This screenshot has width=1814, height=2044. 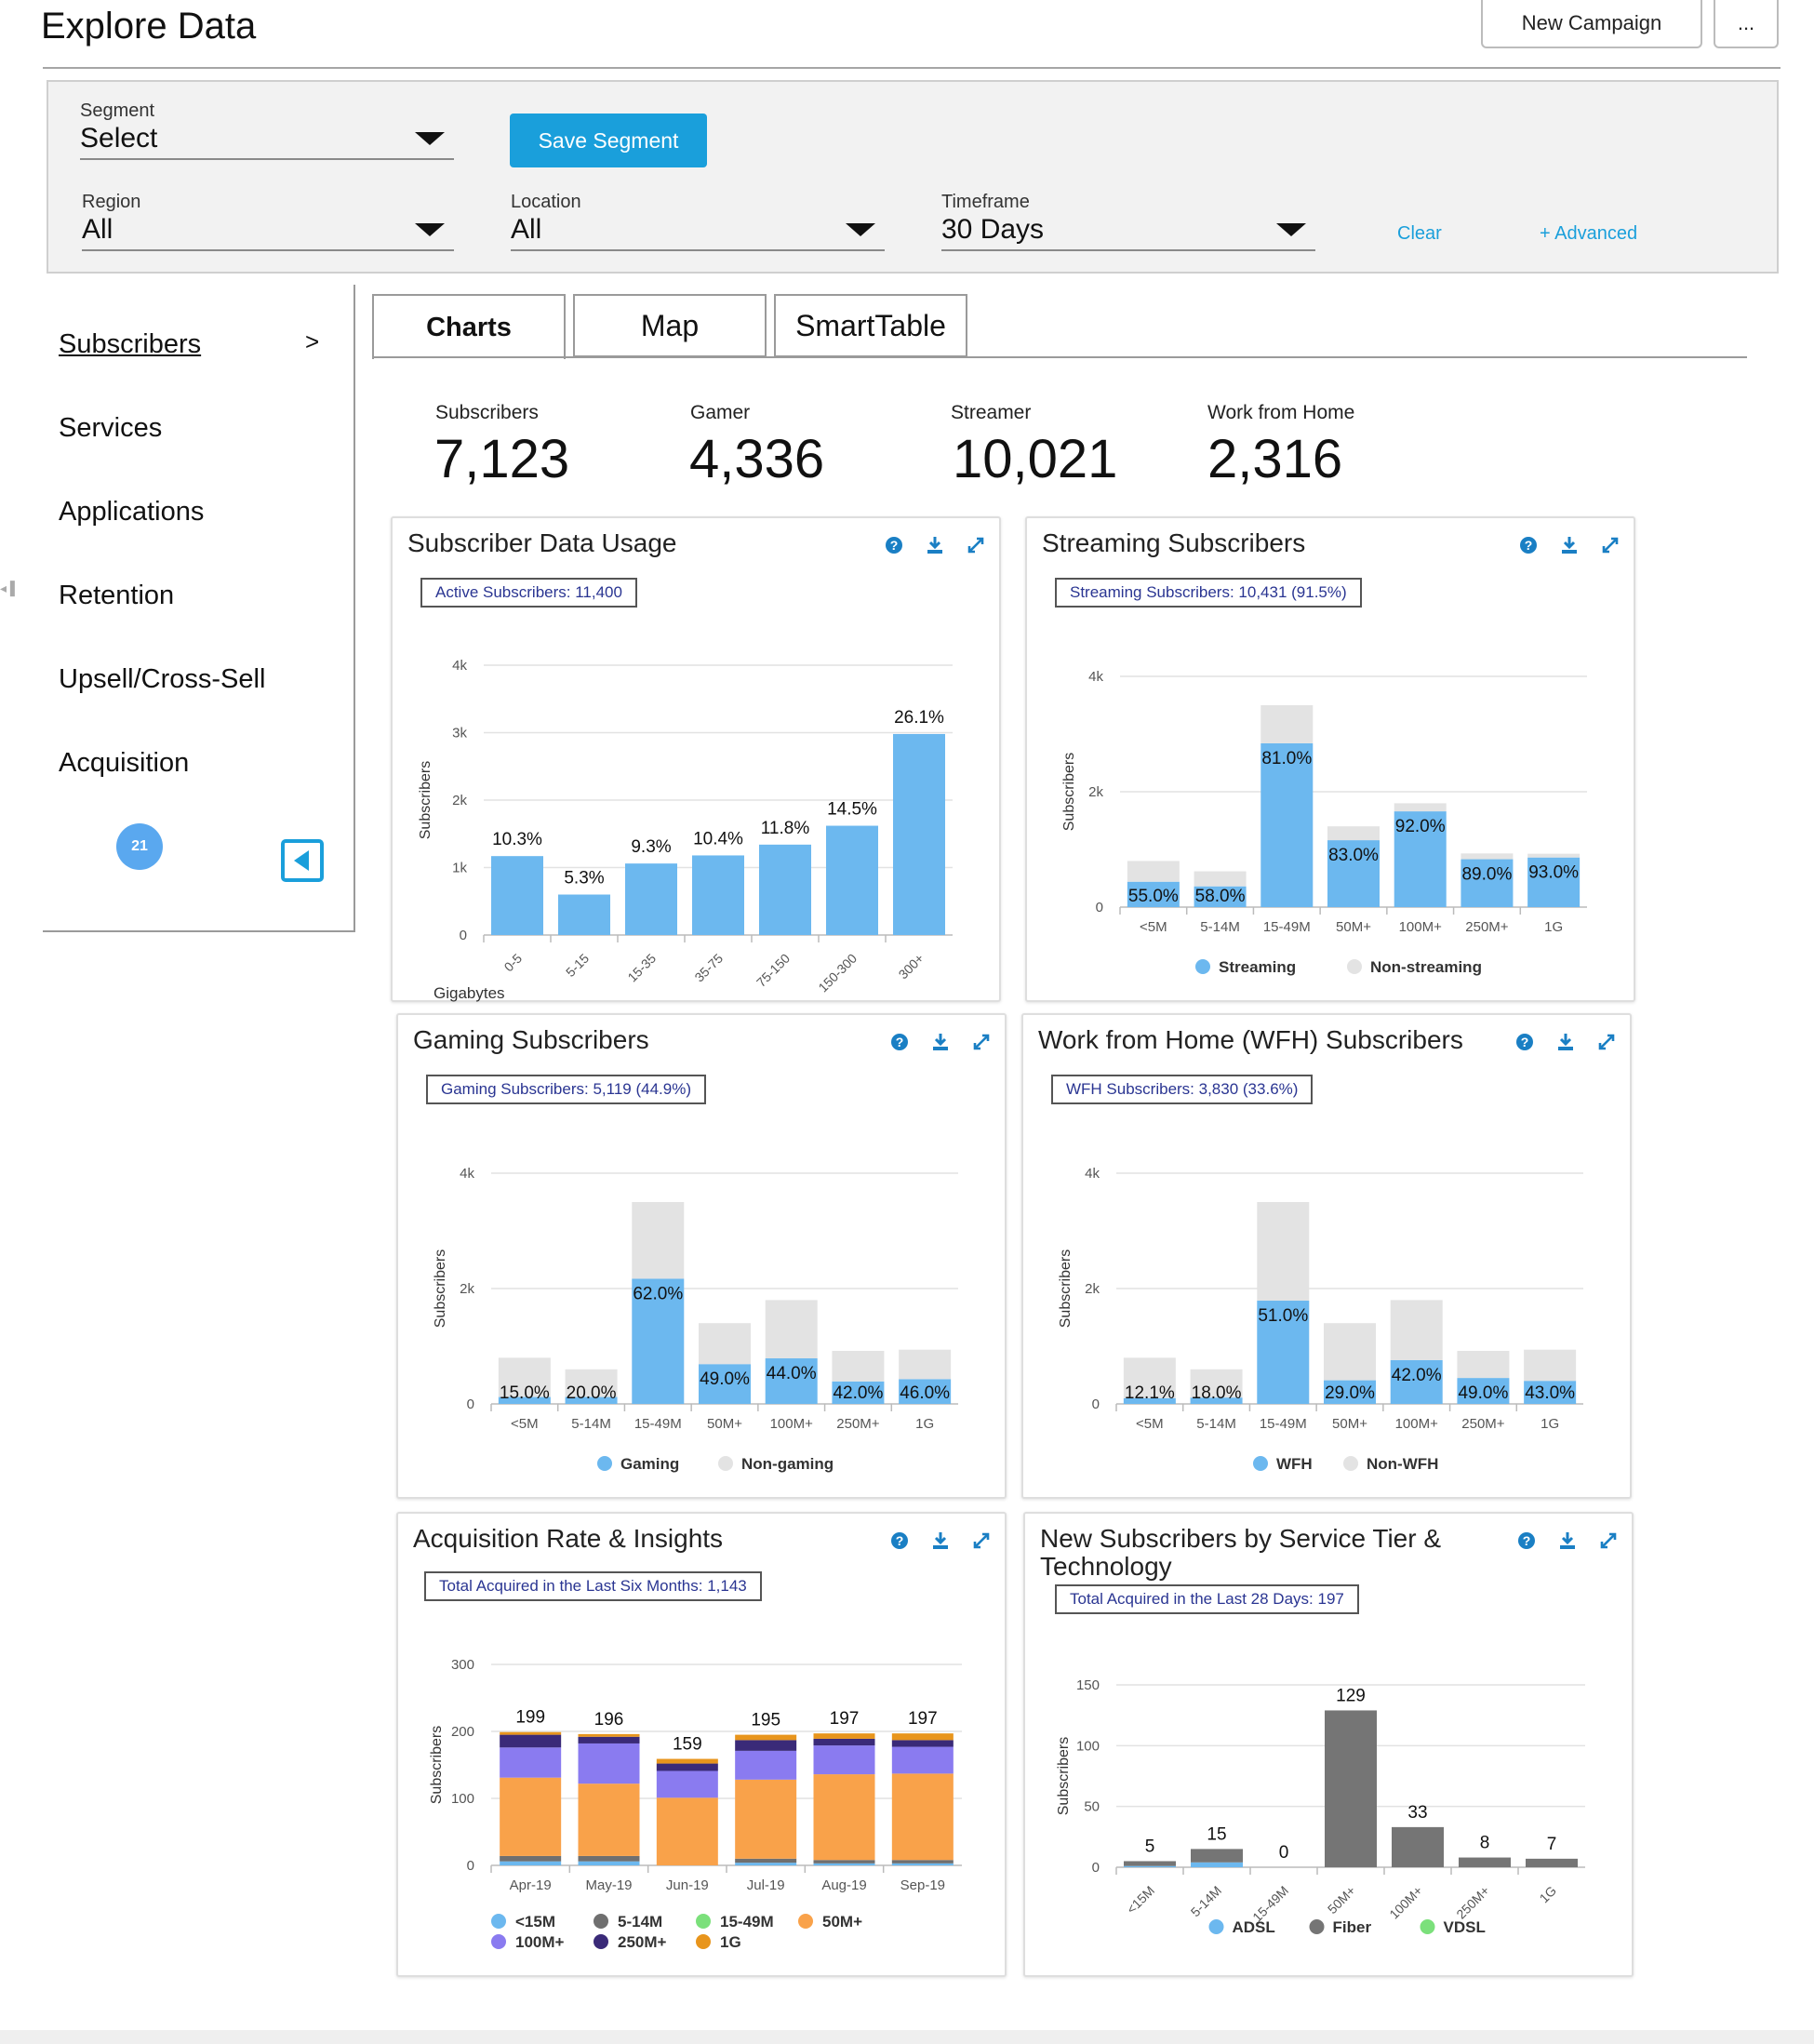 What do you see at coordinates (1592, 24) in the screenshot?
I see `new-campaign-button: New Campaign` at bounding box center [1592, 24].